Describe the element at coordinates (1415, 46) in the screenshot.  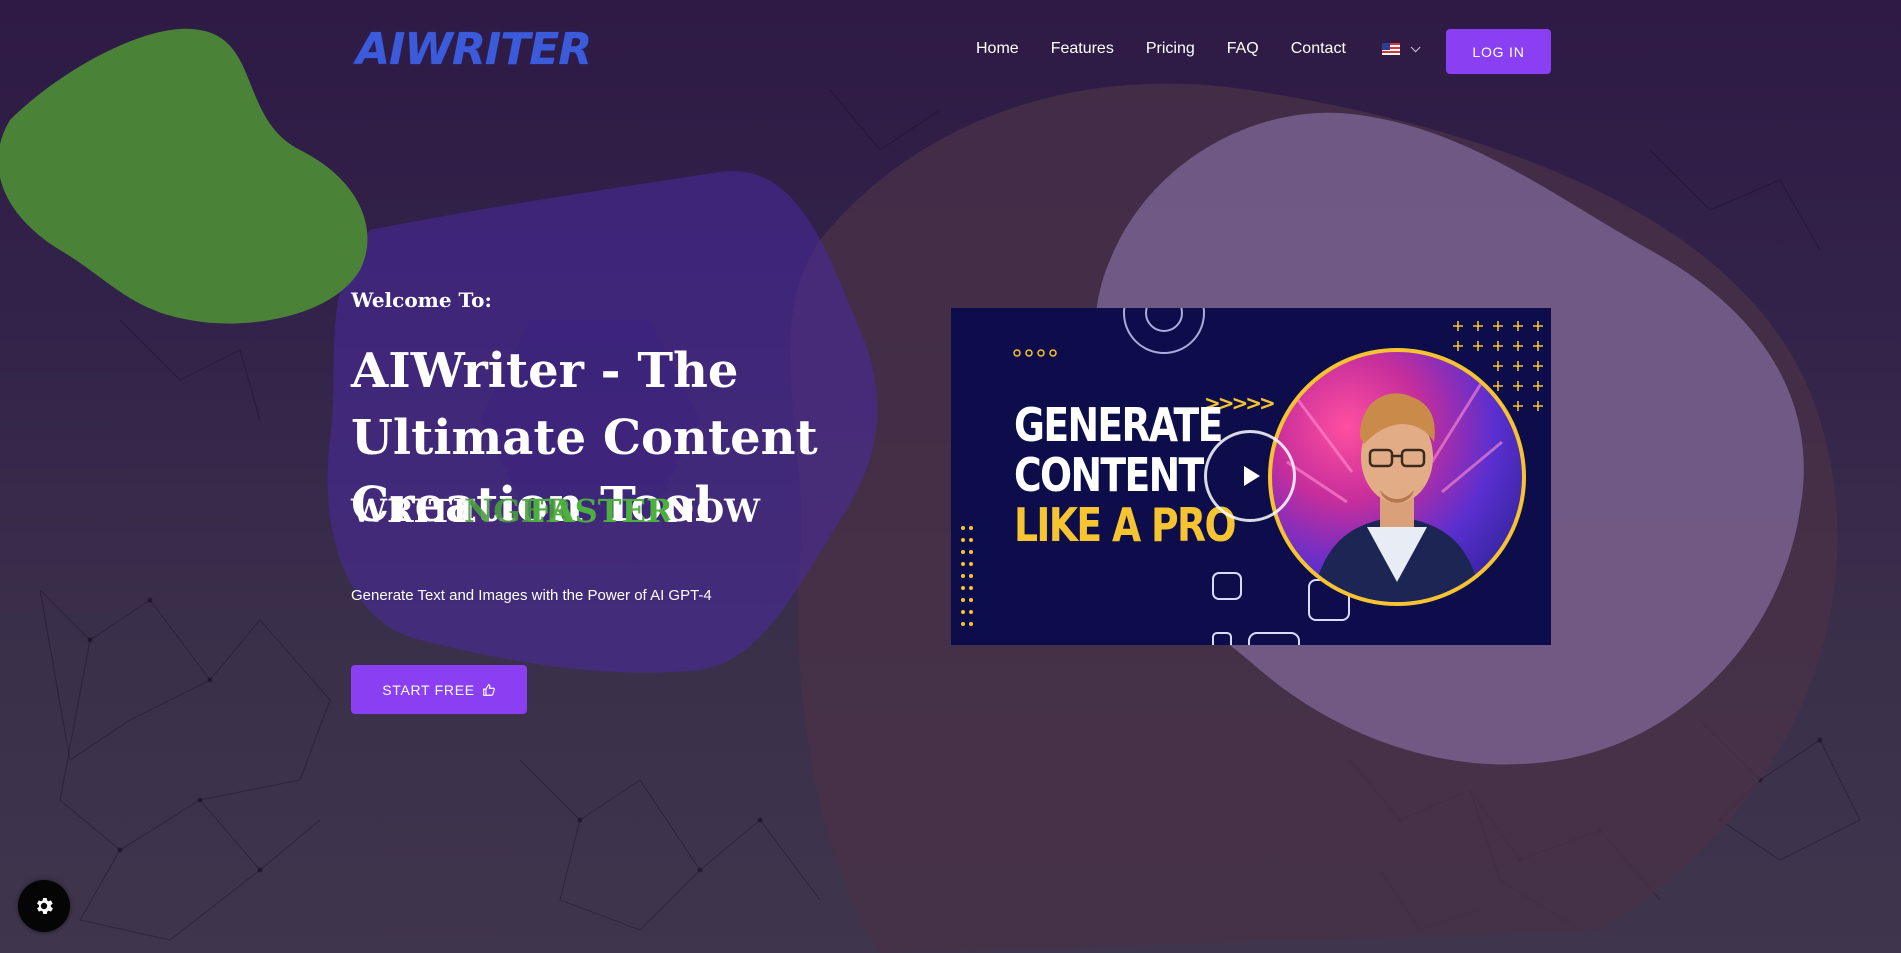
I see `chevron-down-icon` at that location.